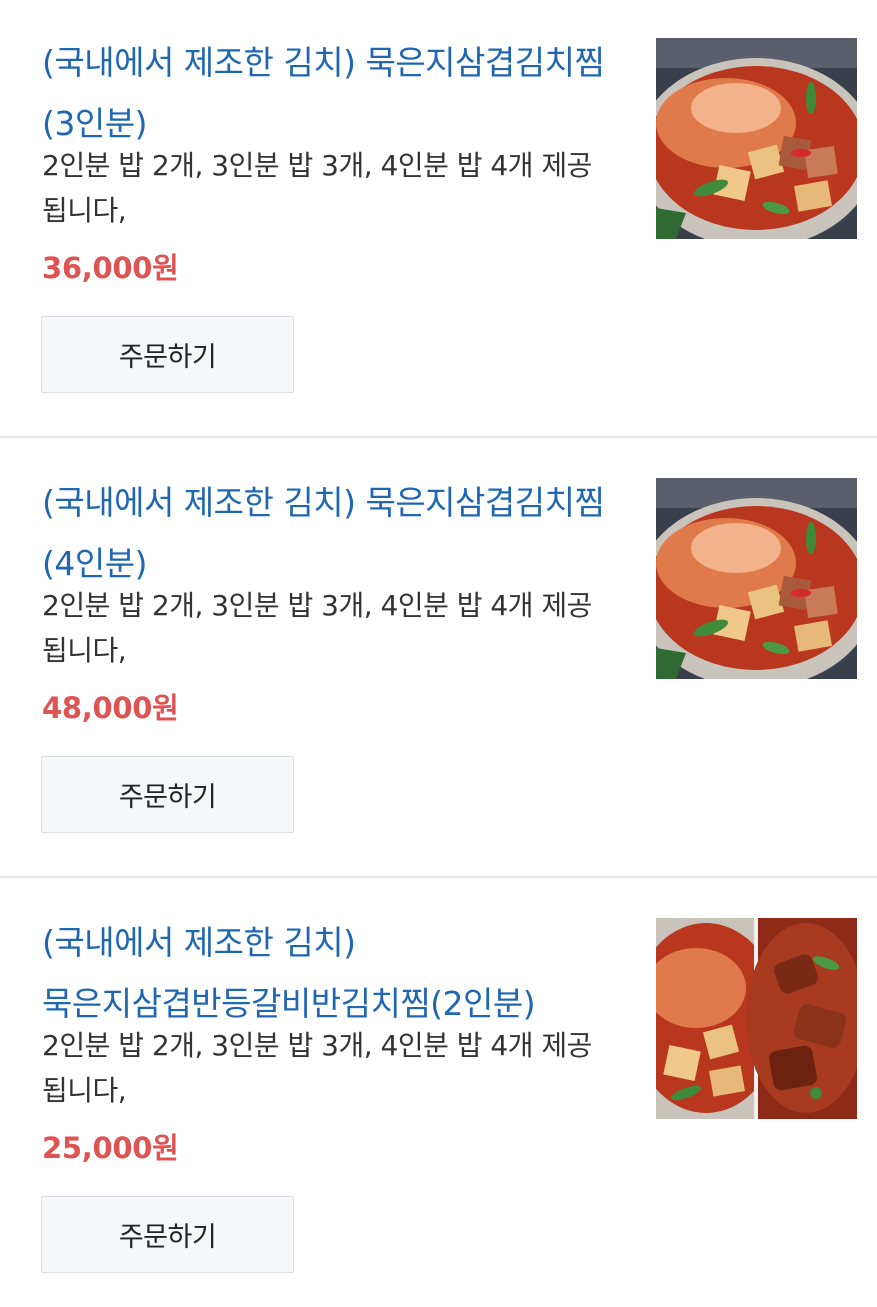 This screenshot has width=877, height=1307. What do you see at coordinates (110, 1148) in the screenshot?
I see `menu-item-price: 25,000원` at bounding box center [110, 1148].